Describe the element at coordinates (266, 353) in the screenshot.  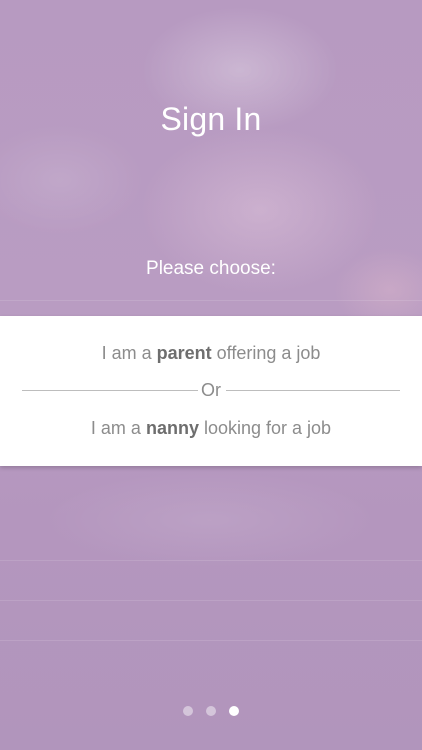
I see `parent-option-suffix: offering a job` at that location.